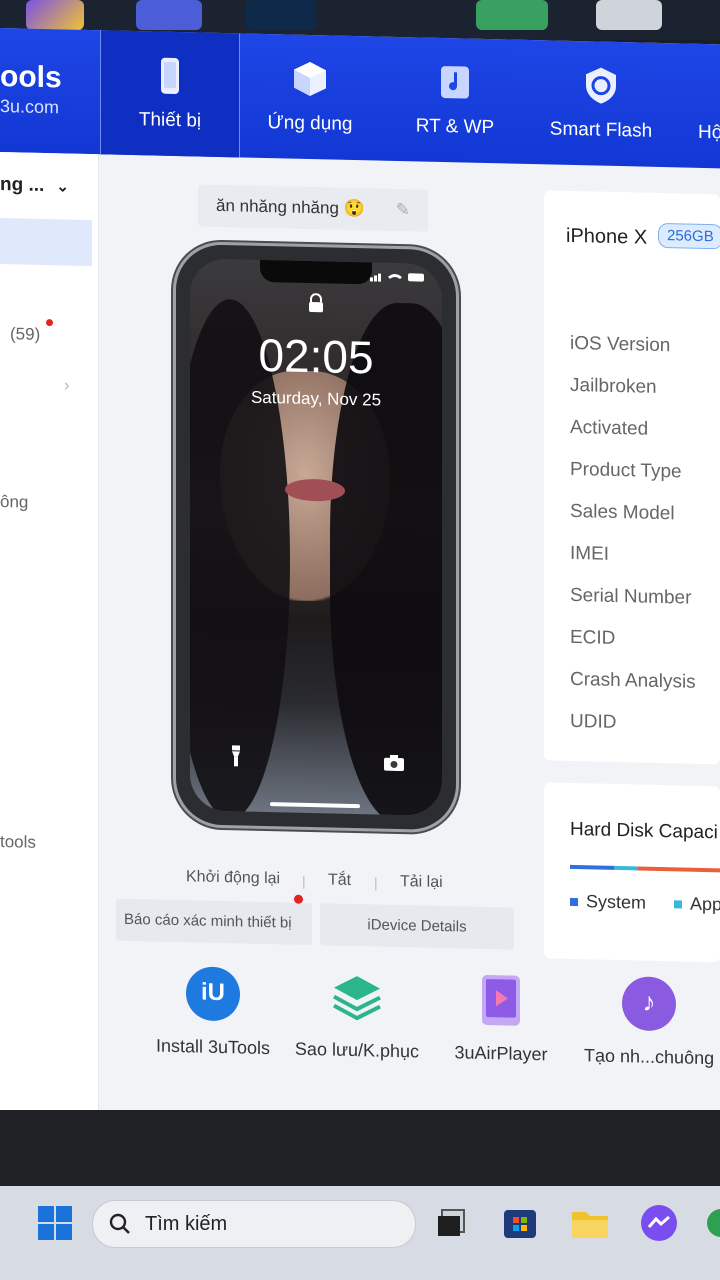 The image size is (720, 1280). What do you see at coordinates (316, 303) in the screenshot?
I see `lock-icon` at bounding box center [316, 303].